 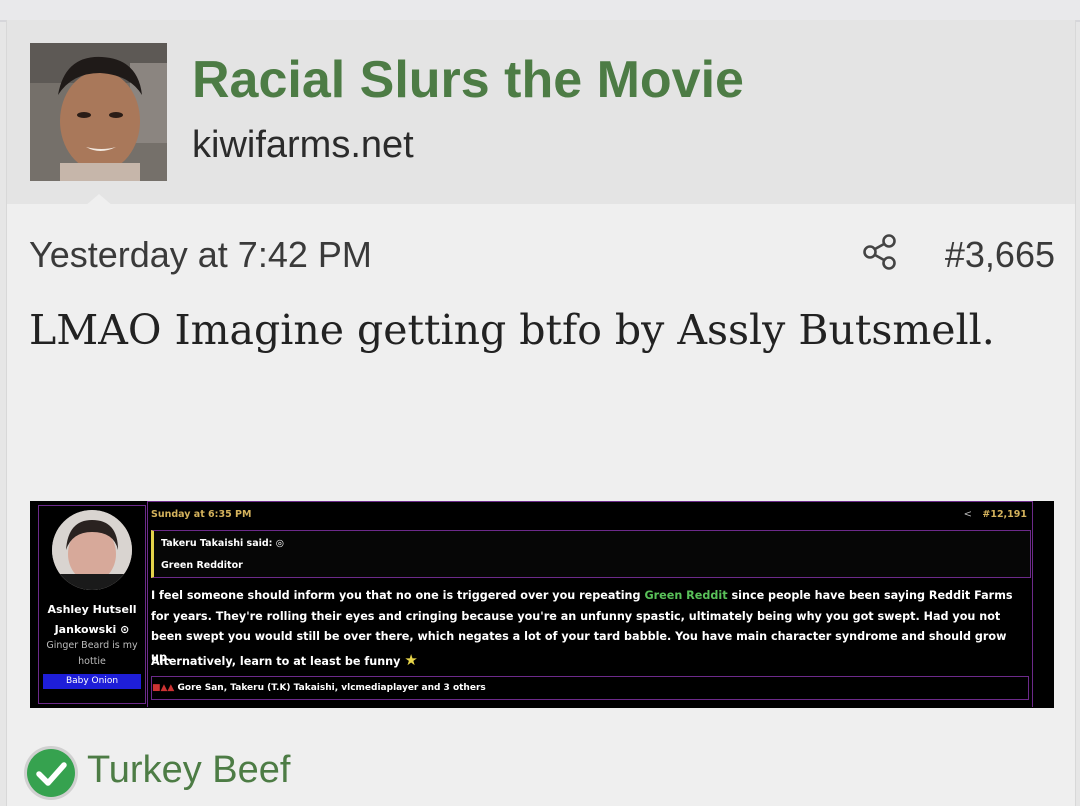 What do you see at coordinates (92, 609) in the screenshot?
I see `embed-username-line1: Ashley Hutsell` at bounding box center [92, 609].